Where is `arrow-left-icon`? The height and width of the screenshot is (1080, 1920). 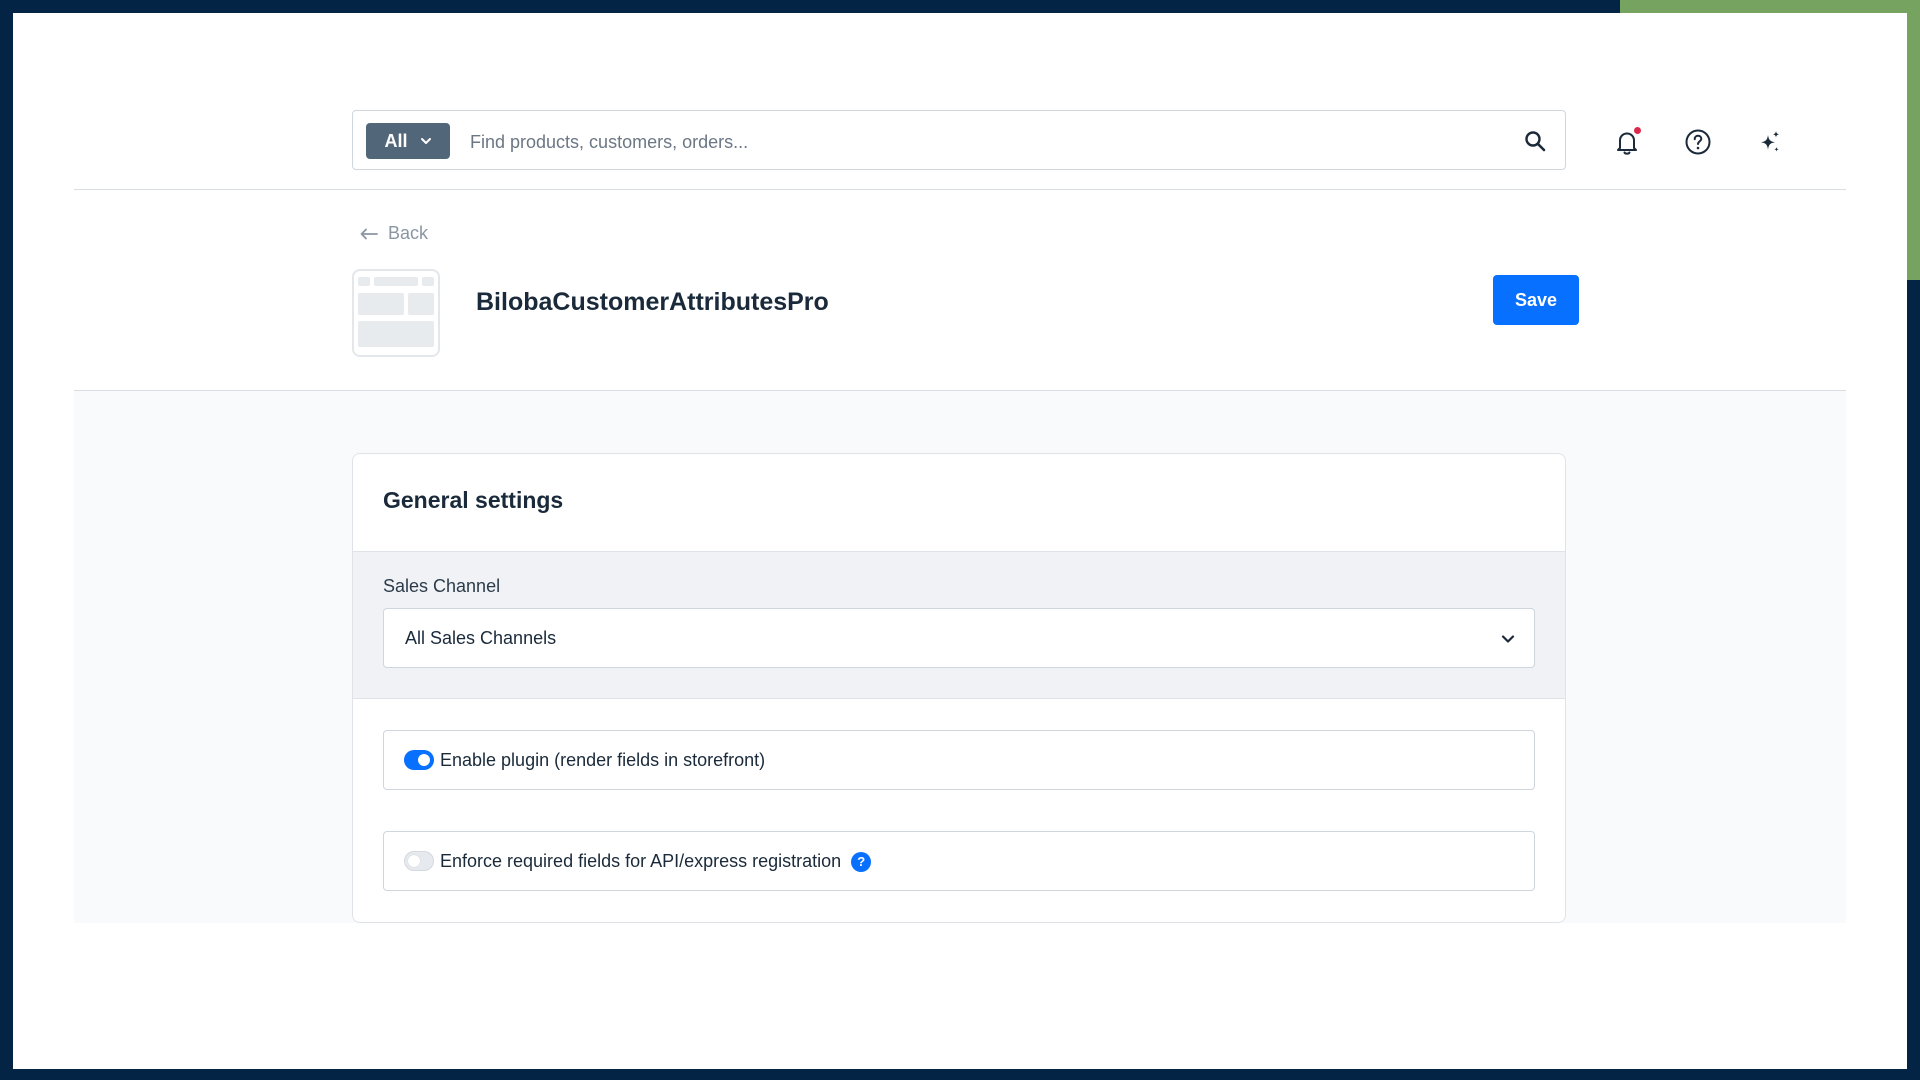
arrow-left-icon is located at coordinates (369, 233).